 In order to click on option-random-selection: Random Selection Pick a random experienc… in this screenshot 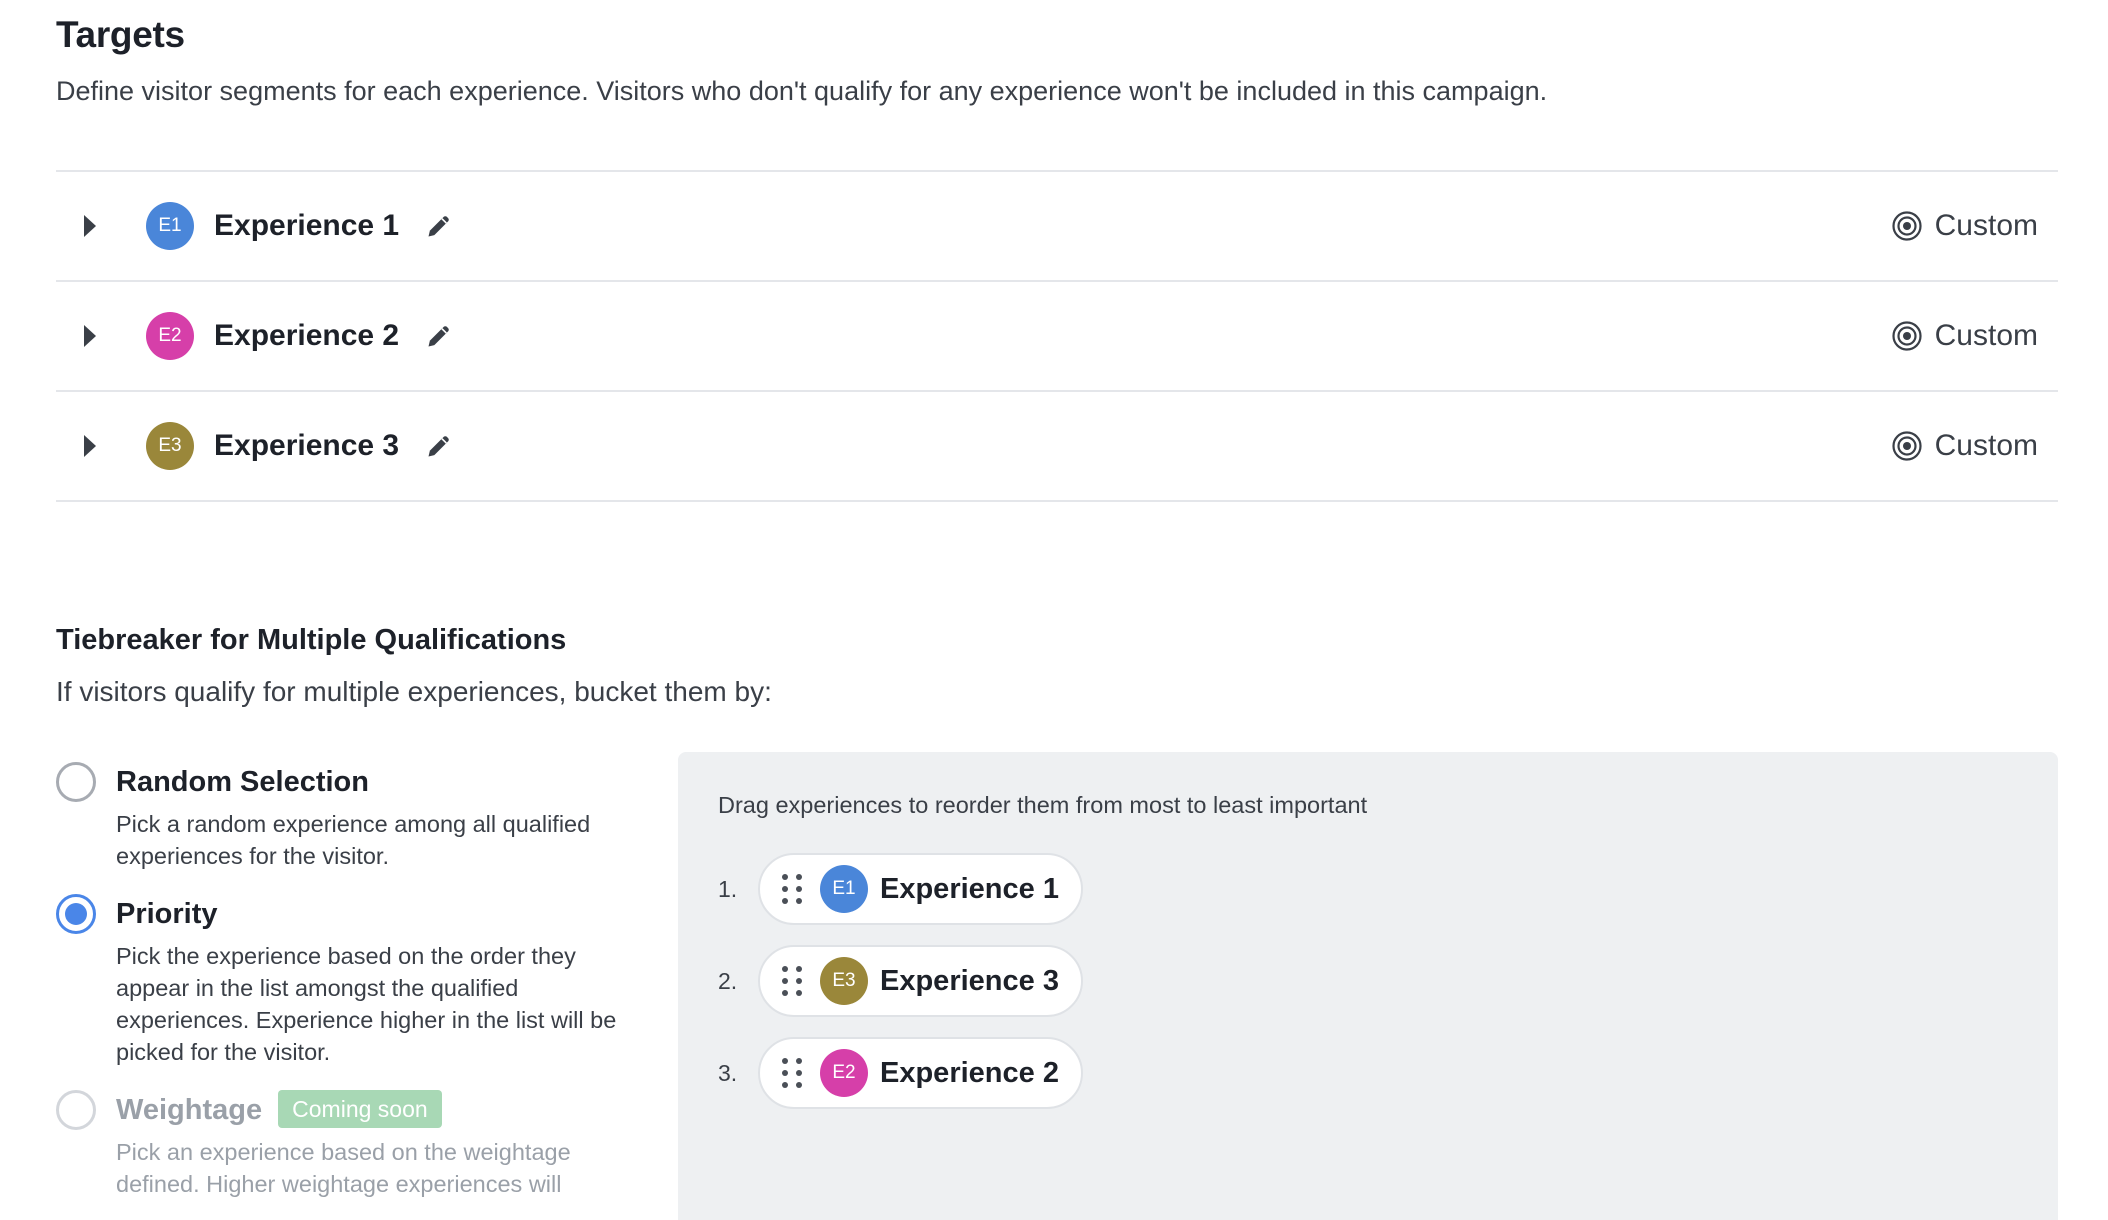, I will do `click(351, 816)`.